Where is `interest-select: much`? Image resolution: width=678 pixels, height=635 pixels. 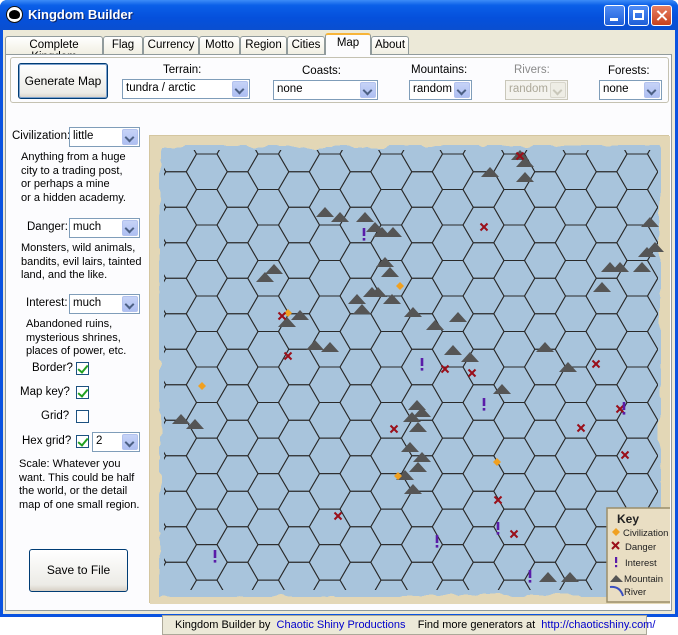 interest-select: much is located at coordinates (104, 304).